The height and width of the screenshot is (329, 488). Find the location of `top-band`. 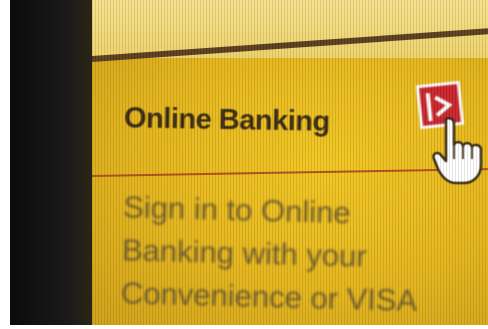

top-band is located at coordinates (290, 29).